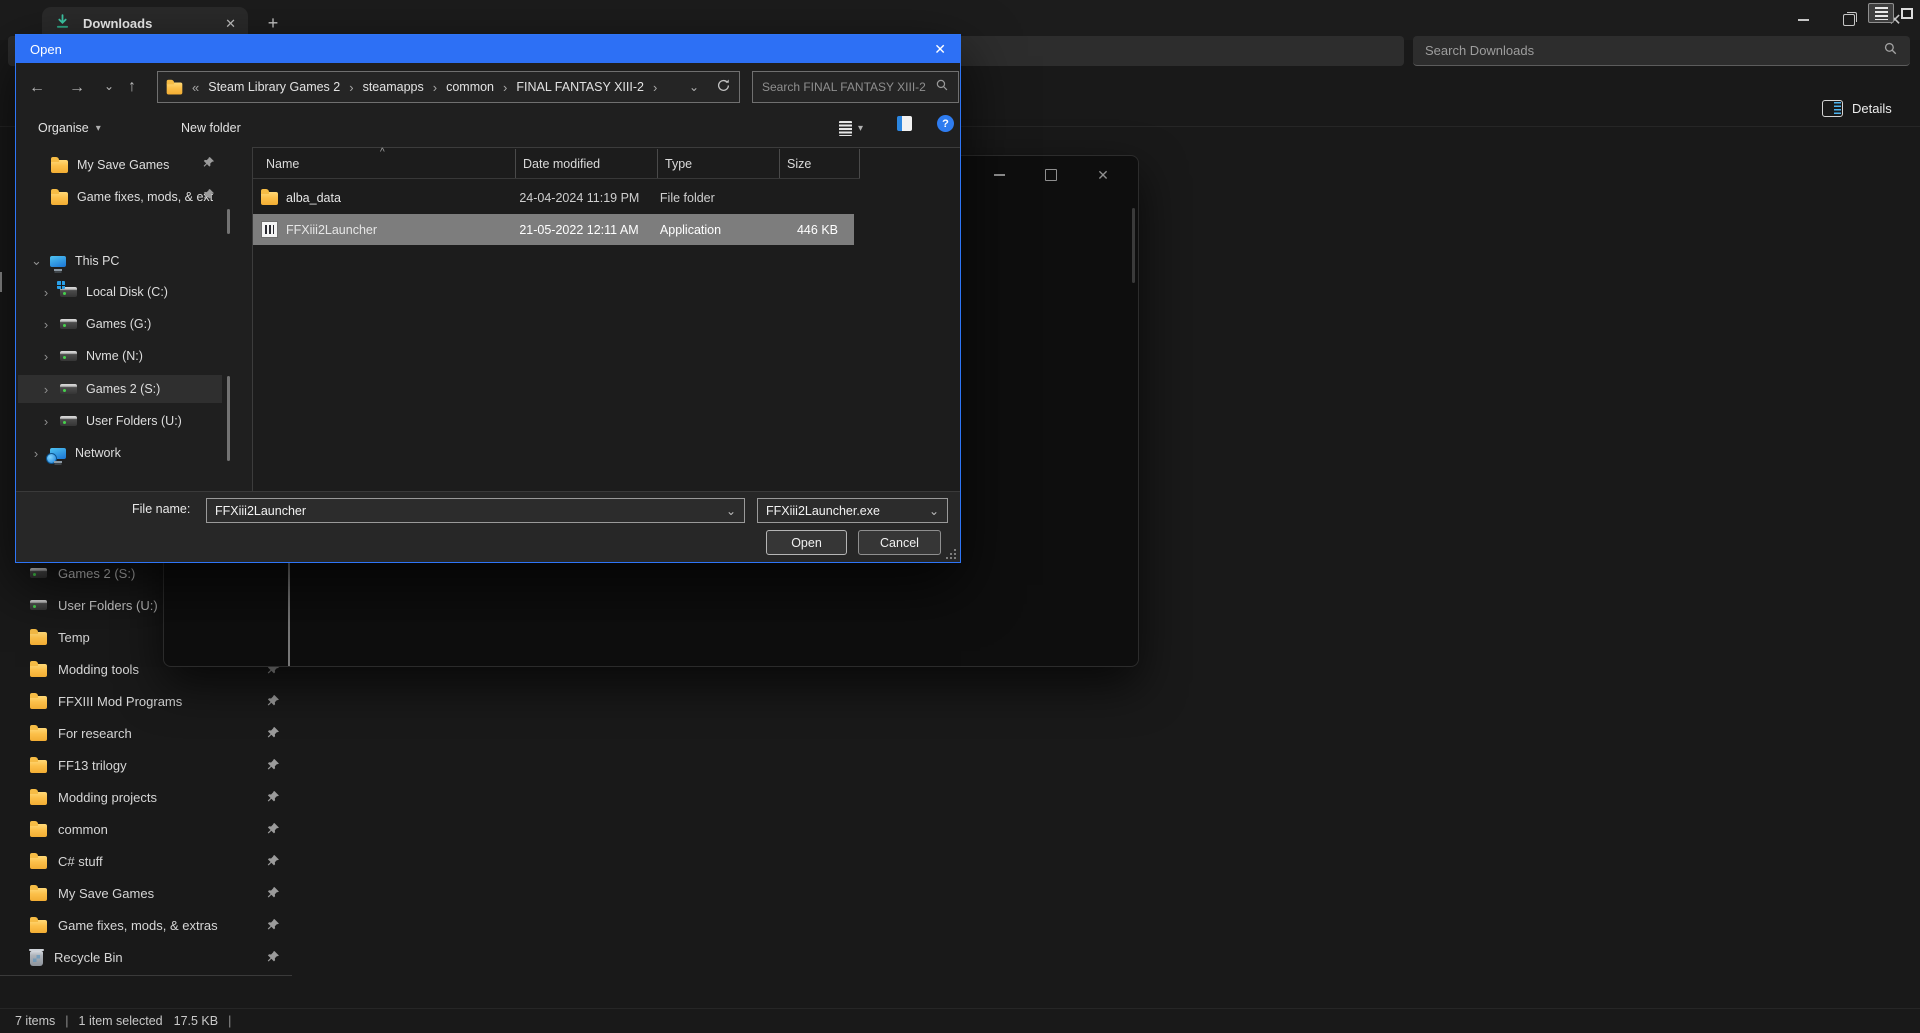 The height and width of the screenshot is (1033, 1920). Describe the element at coordinates (211, 128) in the screenshot. I see `new-folder-button: New folder` at that location.